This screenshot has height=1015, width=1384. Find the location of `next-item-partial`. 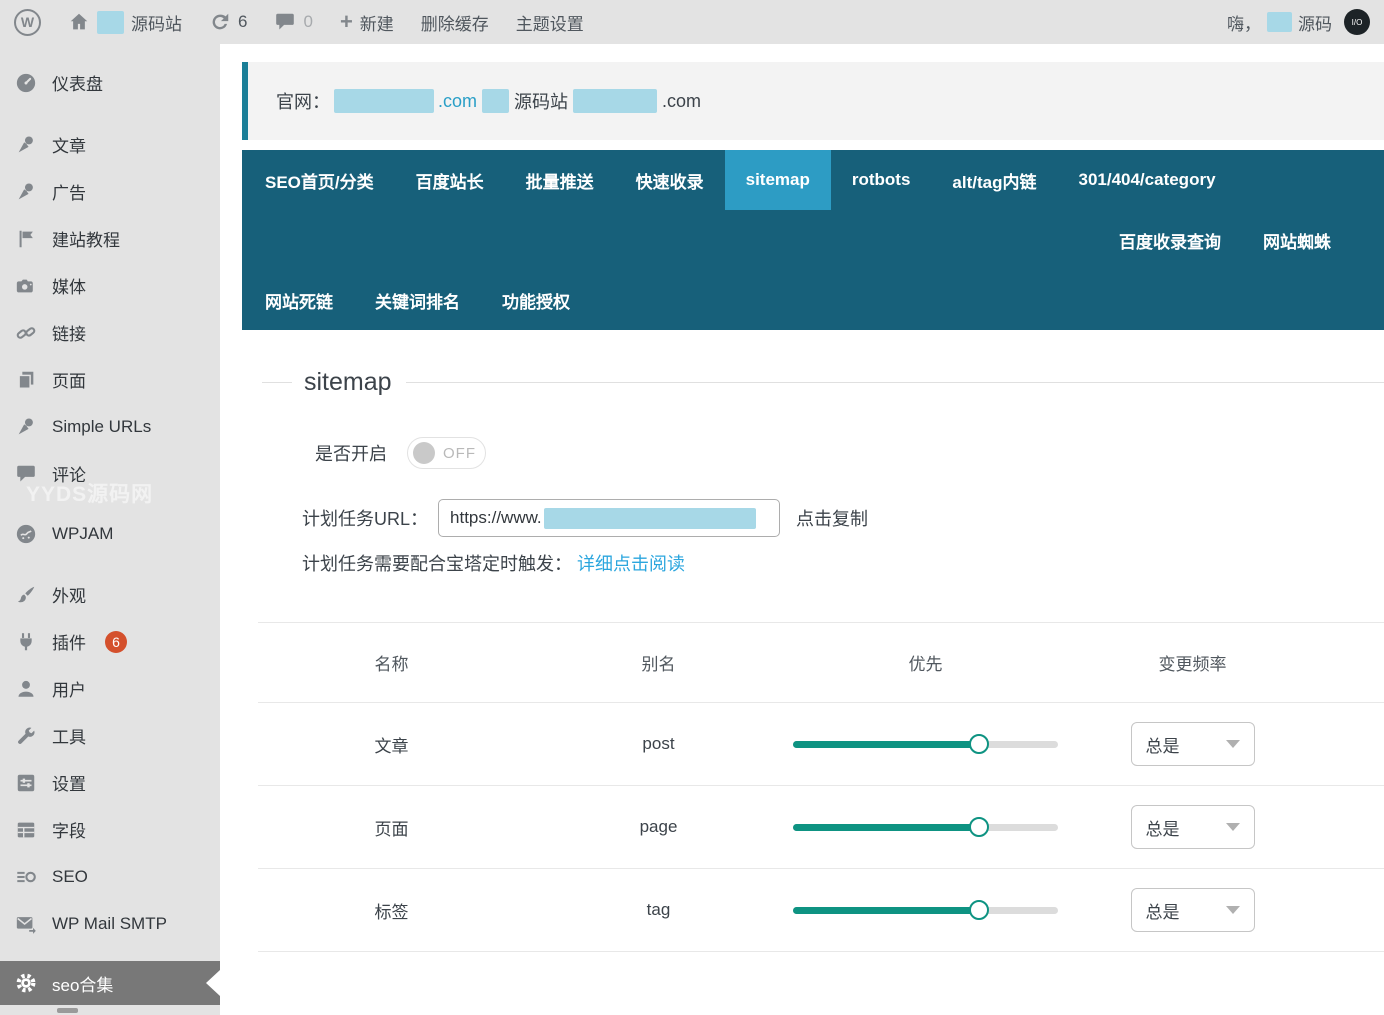

next-item-partial is located at coordinates (67, 1010).